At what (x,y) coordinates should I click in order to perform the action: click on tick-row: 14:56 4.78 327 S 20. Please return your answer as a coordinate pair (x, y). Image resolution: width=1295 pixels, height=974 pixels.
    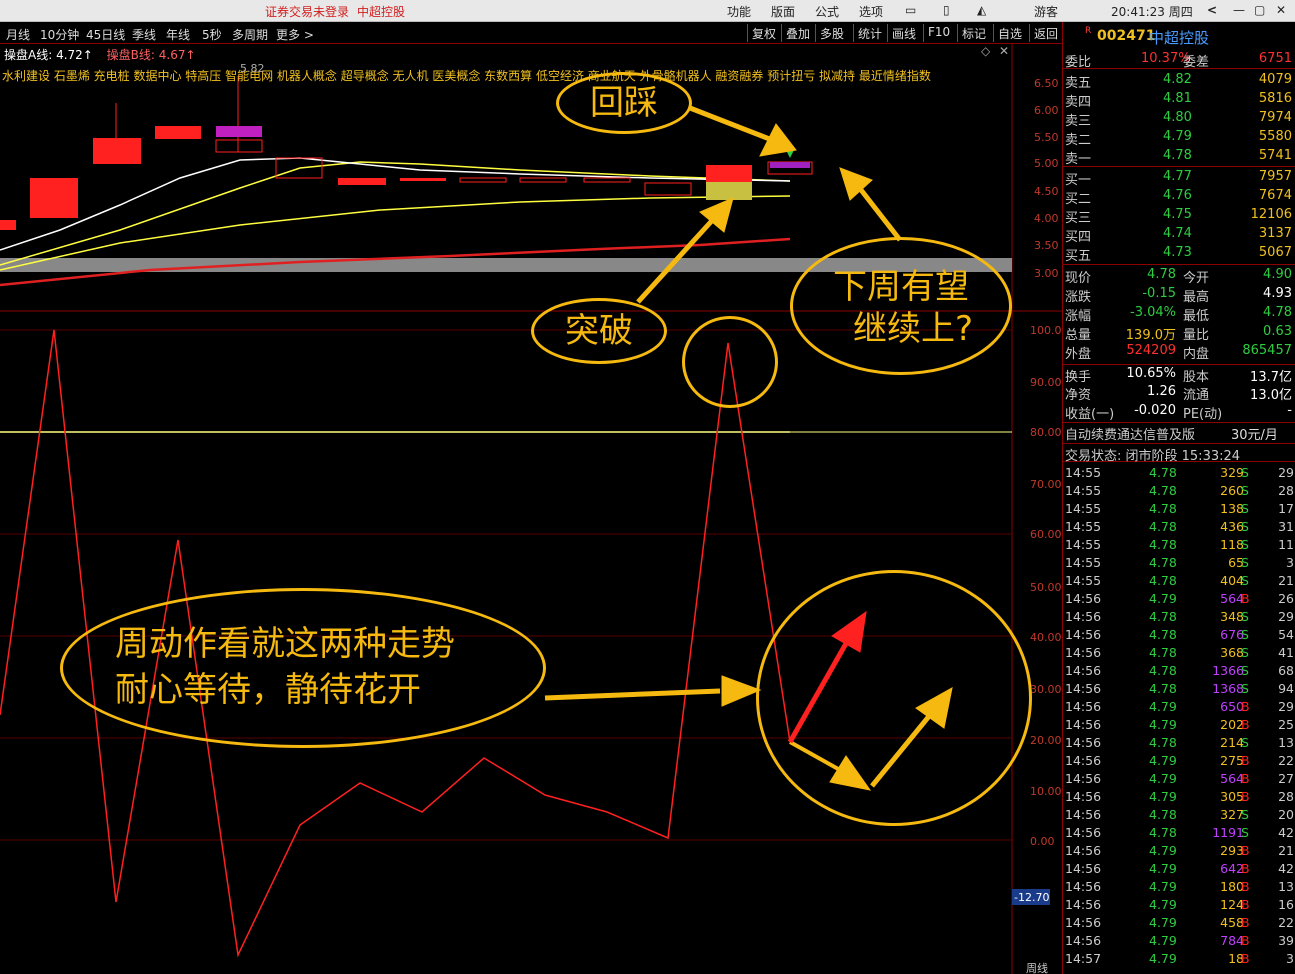
    Looking at the image, I should click on (1179, 815).